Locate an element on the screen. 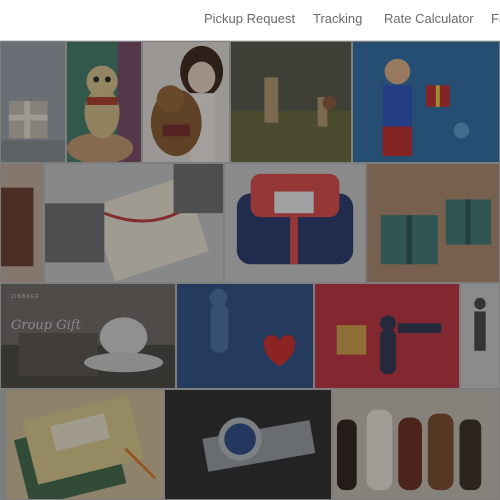  gallery-tile-teal-boxes is located at coordinates (433, 223).